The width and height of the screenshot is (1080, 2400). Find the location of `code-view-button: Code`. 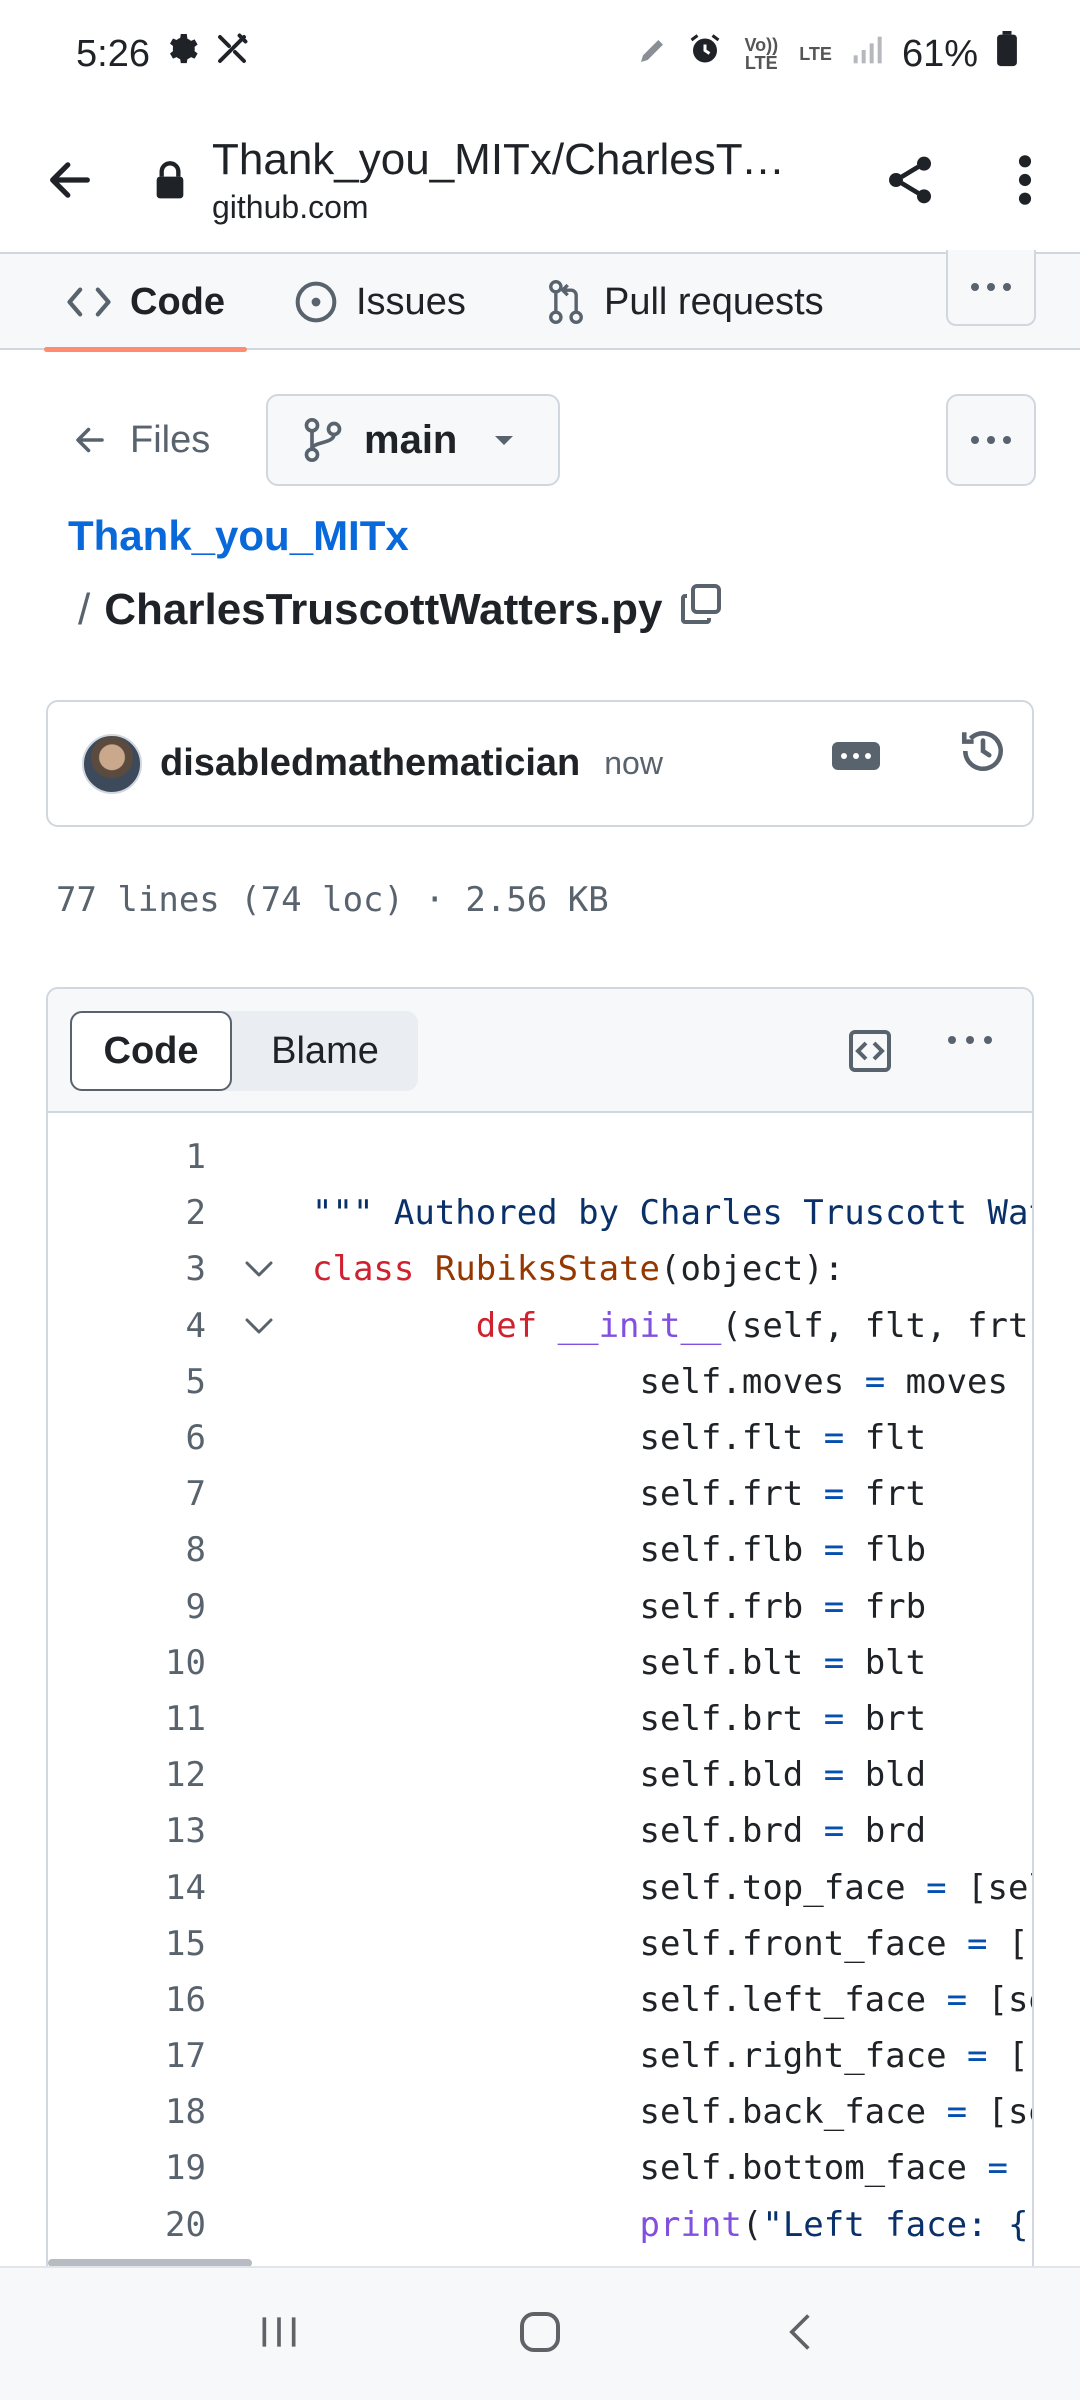

code-view-button: Code is located at coordinates (151, 1051).